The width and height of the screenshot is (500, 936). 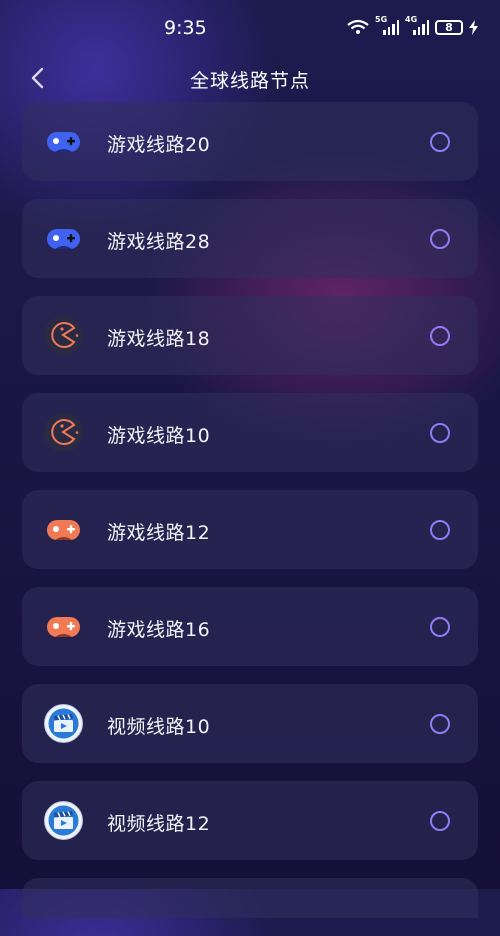 What do you see at coordinates (473, 27) in the screenshot?
I see `charging-icon` at bounding box center [473, 27].